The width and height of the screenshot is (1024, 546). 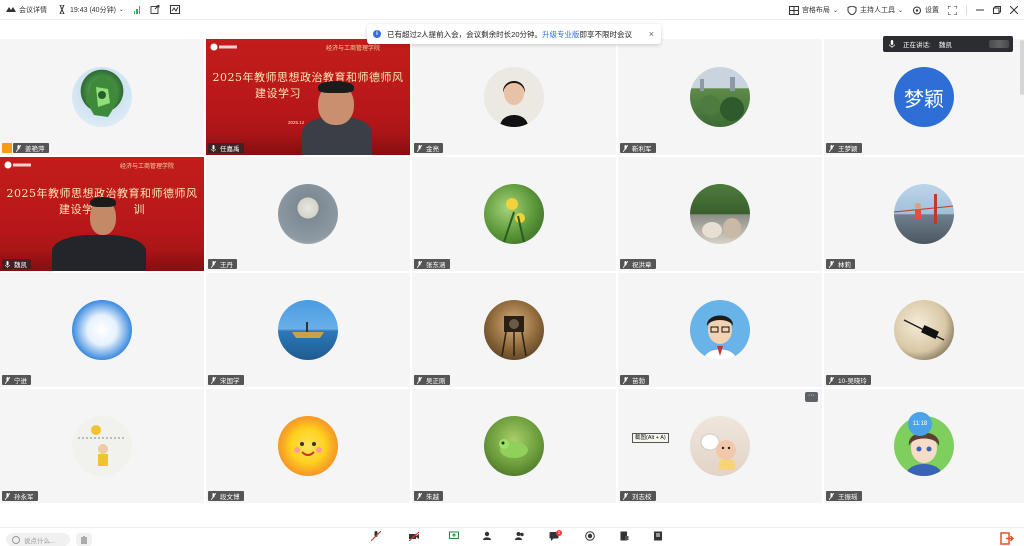 I want to click on participant-tile: 孙永军, so click(x=102, y=446).